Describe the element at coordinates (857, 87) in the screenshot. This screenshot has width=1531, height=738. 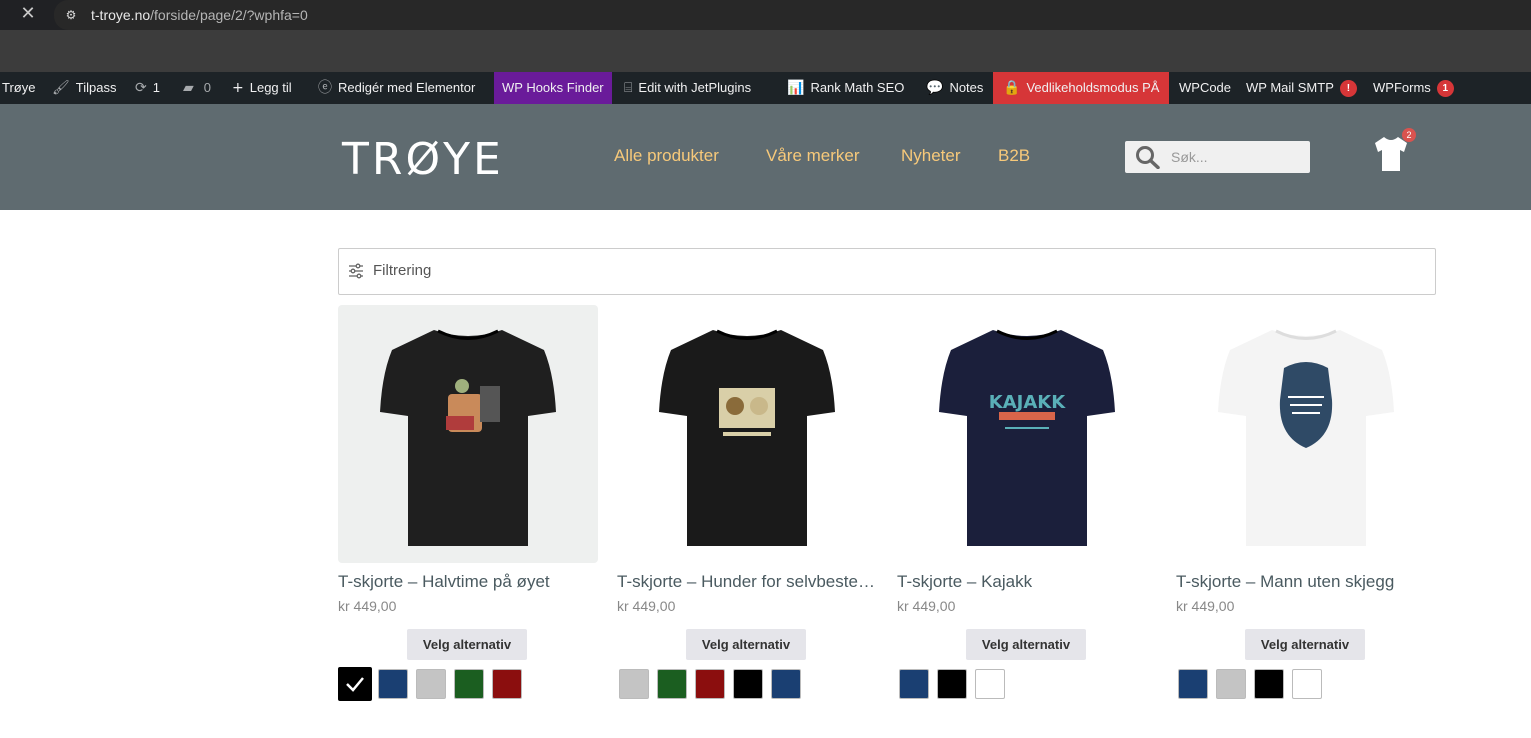
I see `rankmath-label: Rank Math SEO` at that location.